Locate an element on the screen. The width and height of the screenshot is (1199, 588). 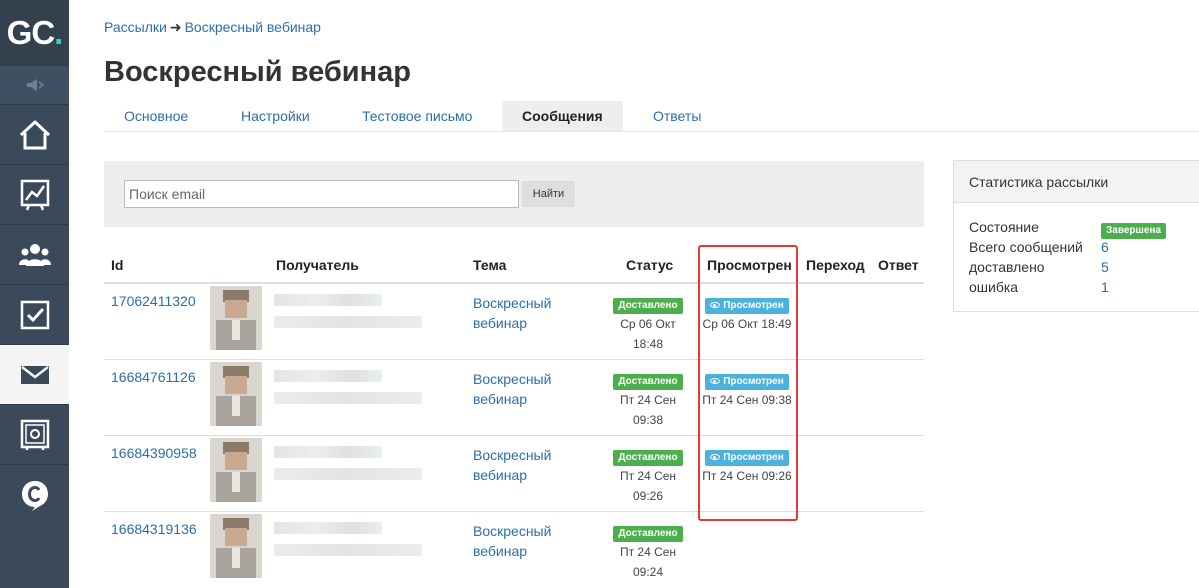
status-date: Ср 06 Окт 18:48 is located at coordinates (648, 334).